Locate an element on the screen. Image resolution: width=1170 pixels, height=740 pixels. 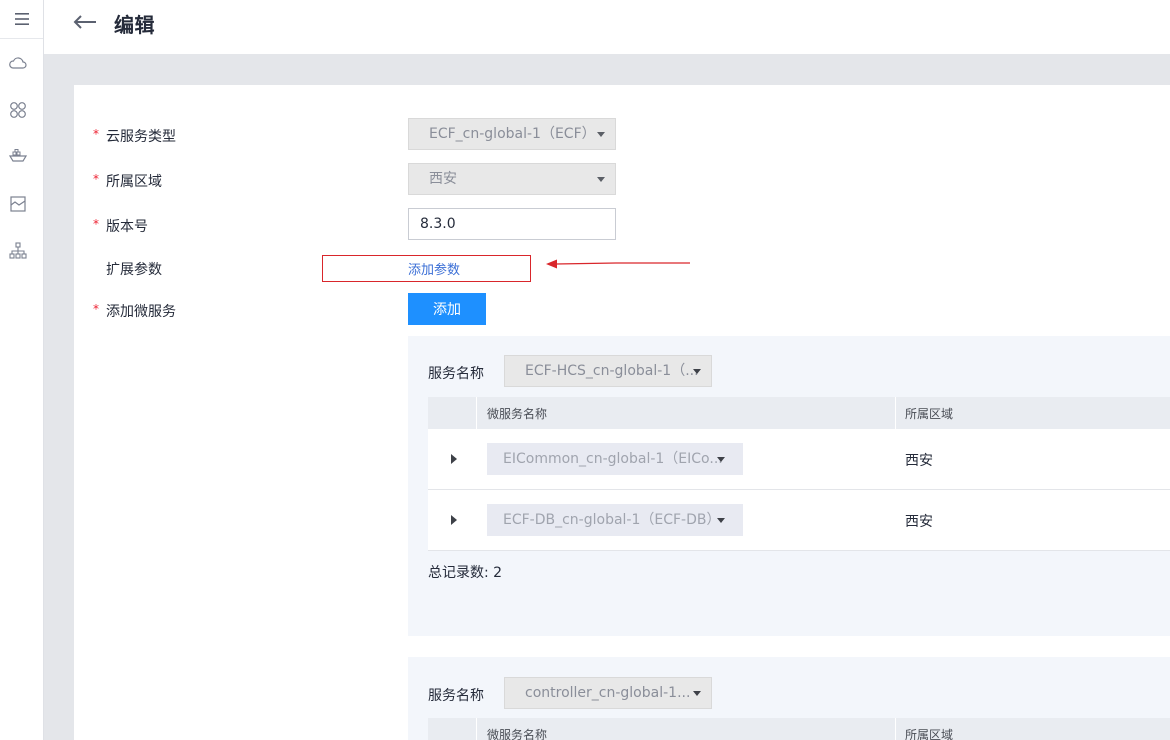
add-param-link: 添加参数 is located at coordinates (434, 268).